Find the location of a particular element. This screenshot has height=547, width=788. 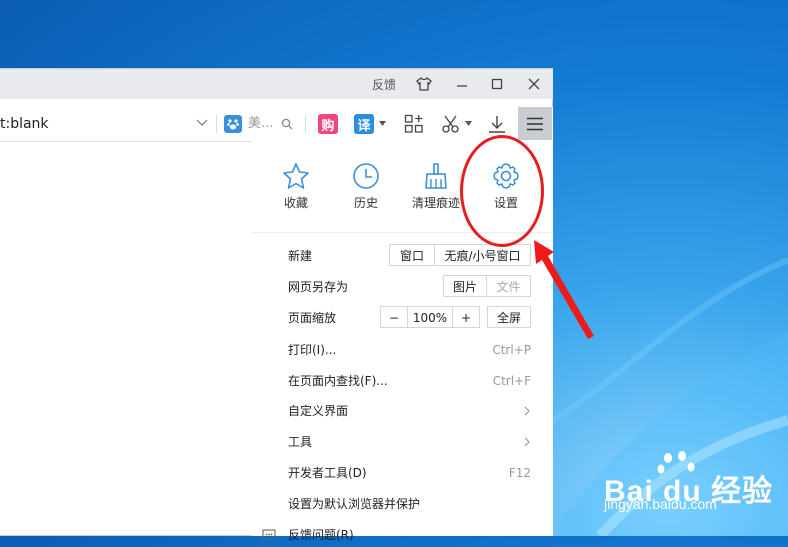

save-file-label: 文件 is located at coordinates (508, 287).